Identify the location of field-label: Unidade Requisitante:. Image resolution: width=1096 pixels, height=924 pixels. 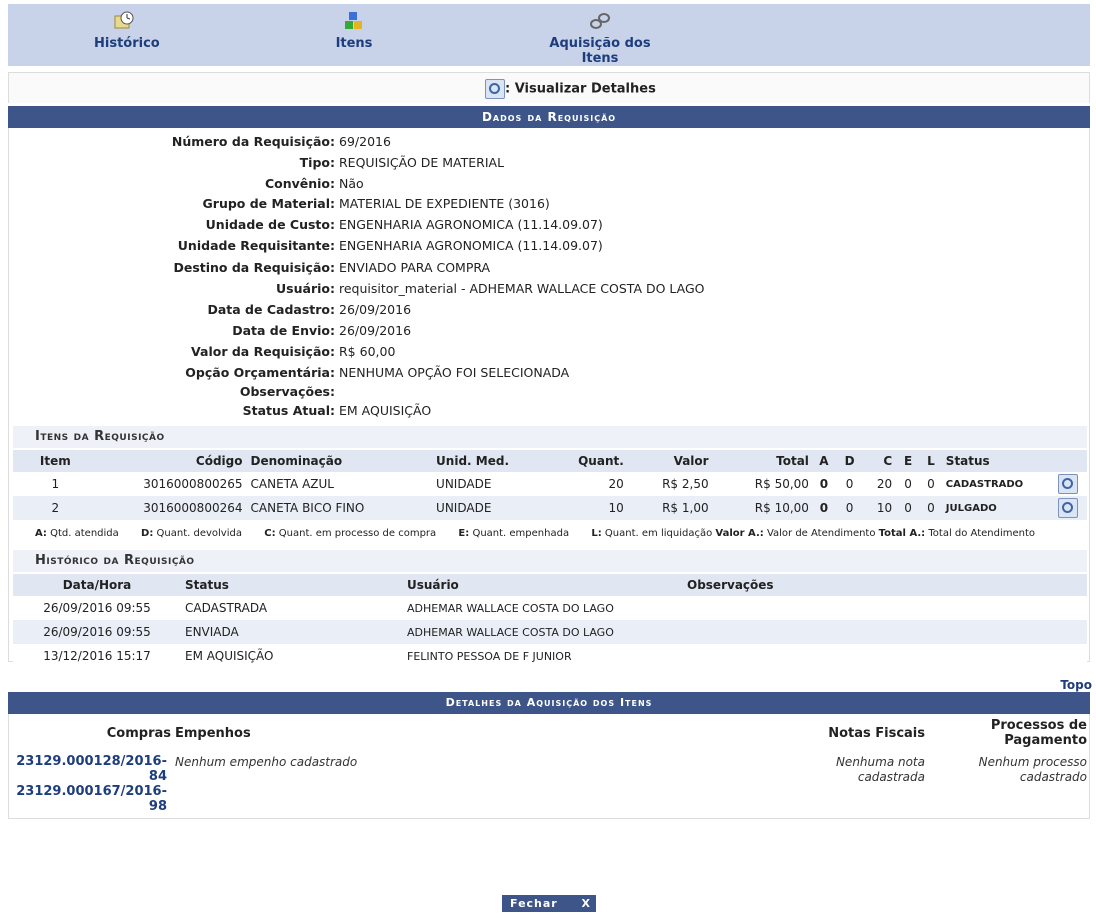
(256, 245).